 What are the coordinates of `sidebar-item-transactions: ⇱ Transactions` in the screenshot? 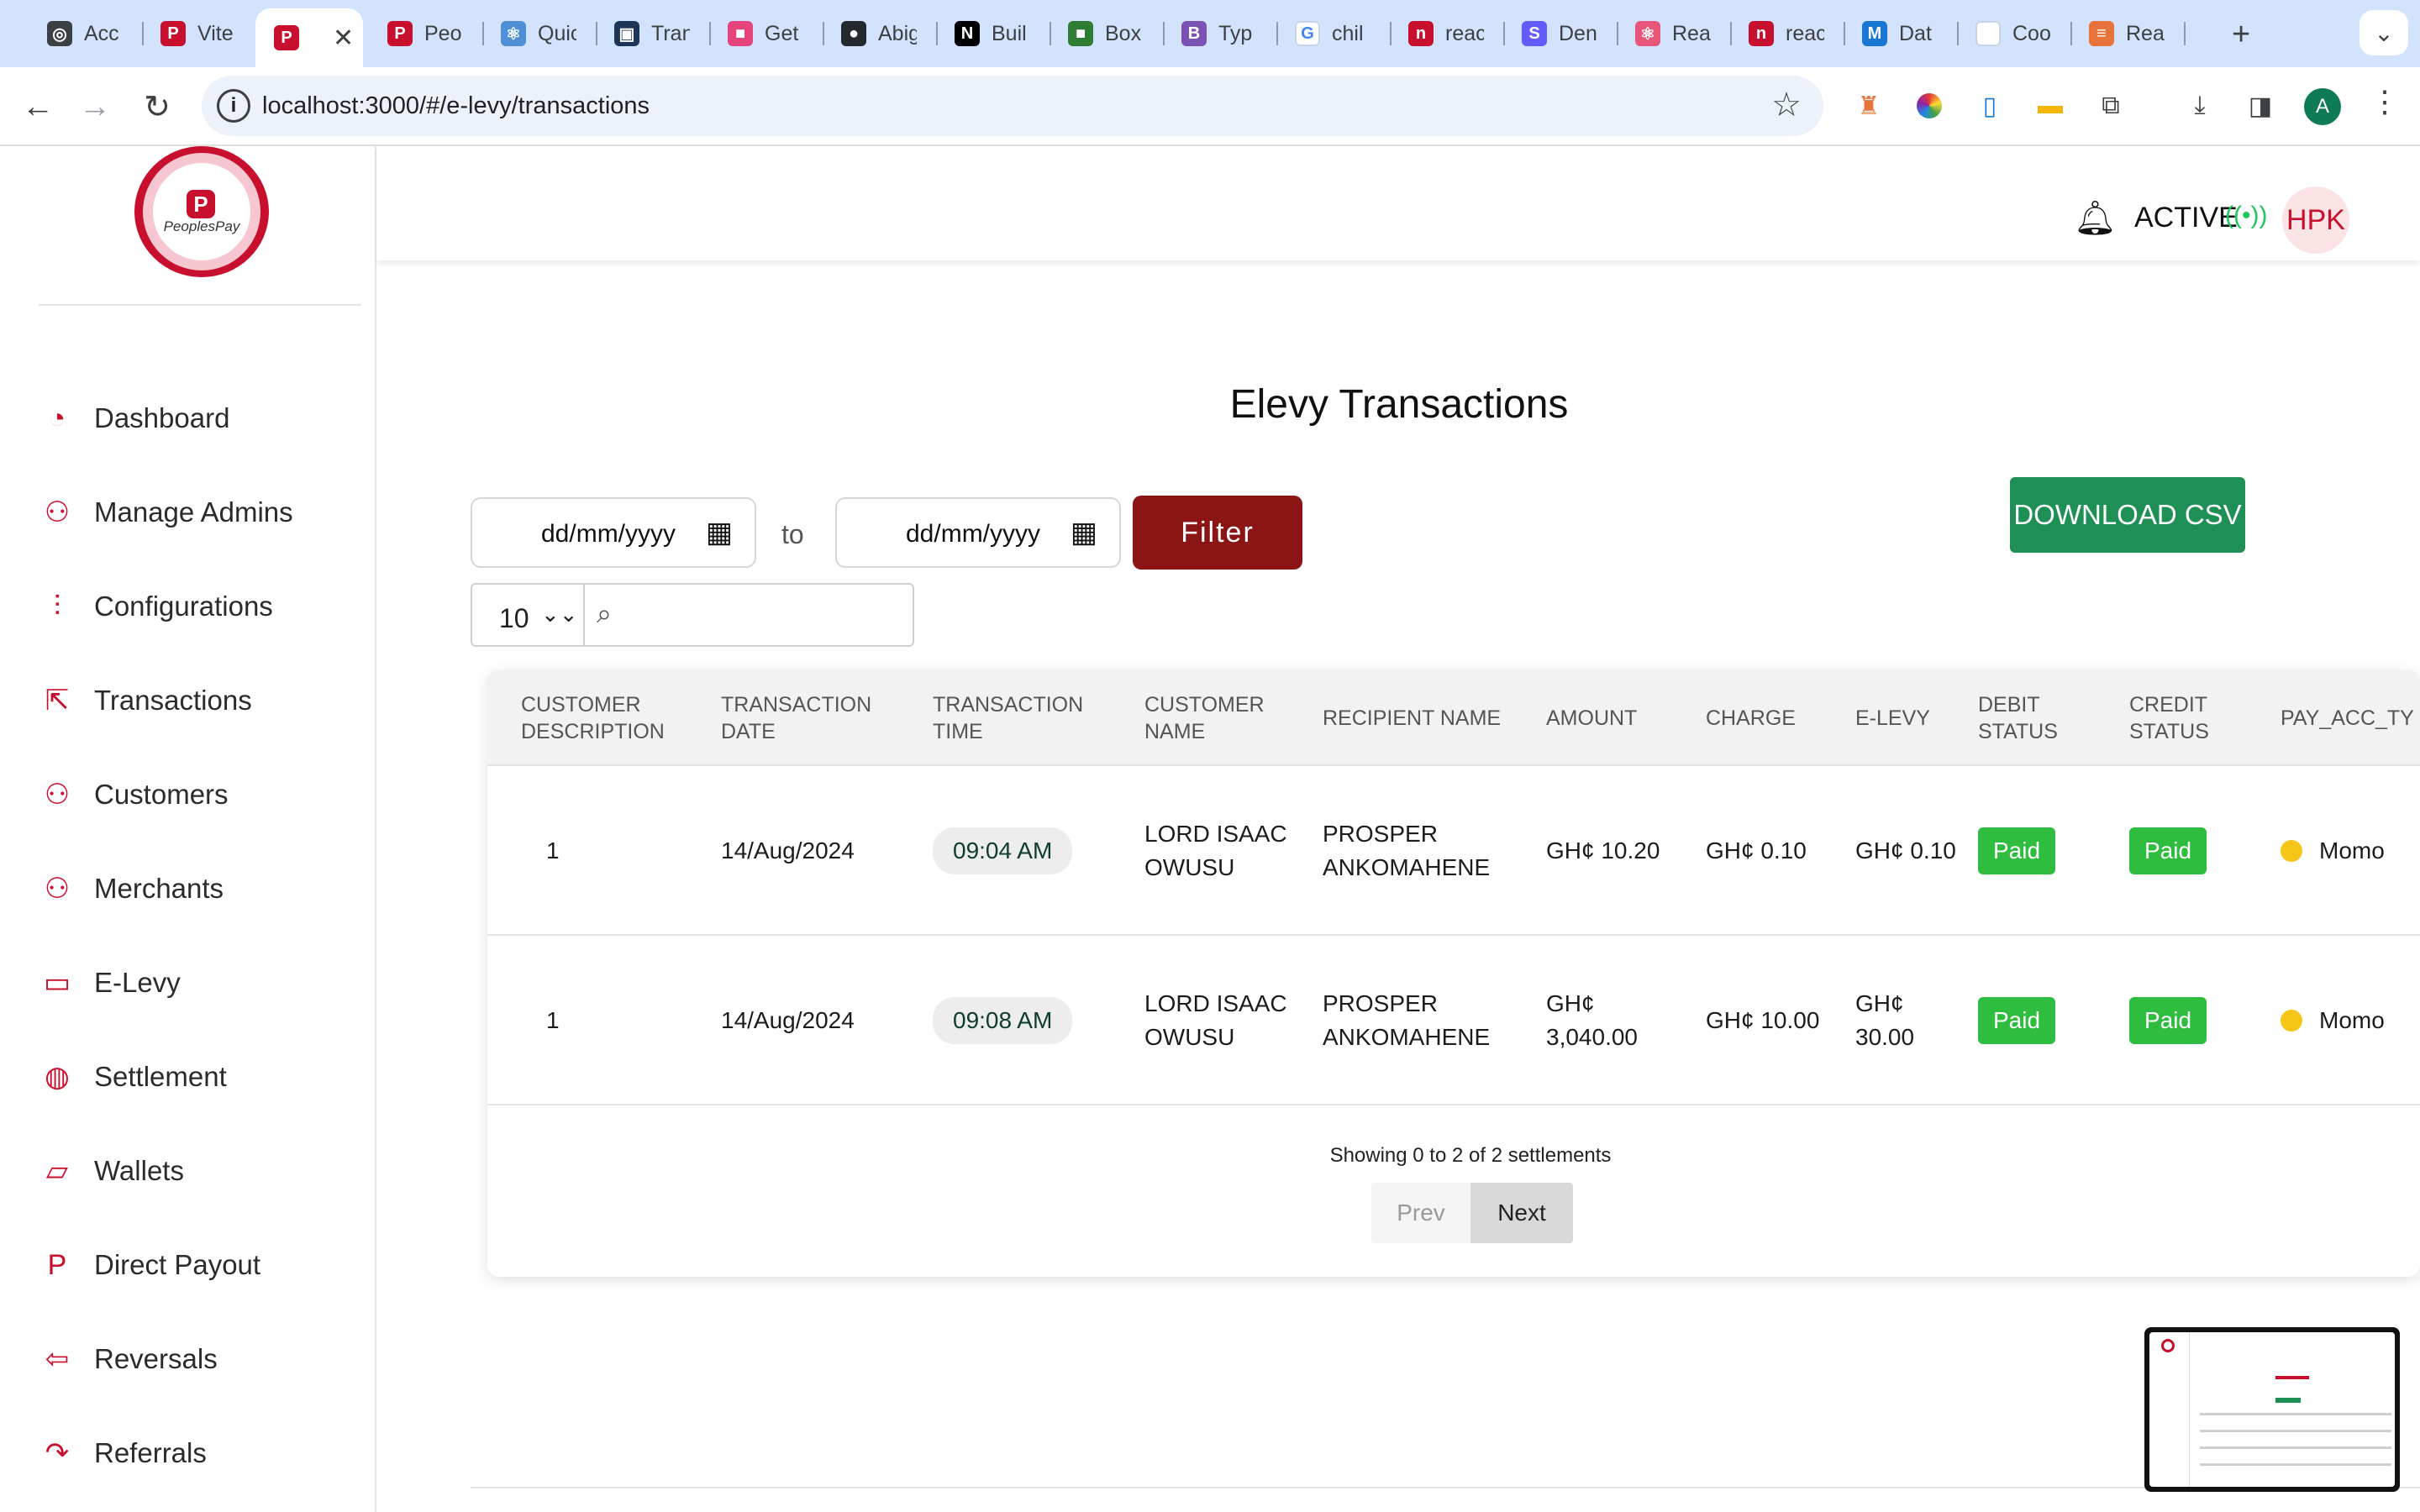 It's located at (188, 701).